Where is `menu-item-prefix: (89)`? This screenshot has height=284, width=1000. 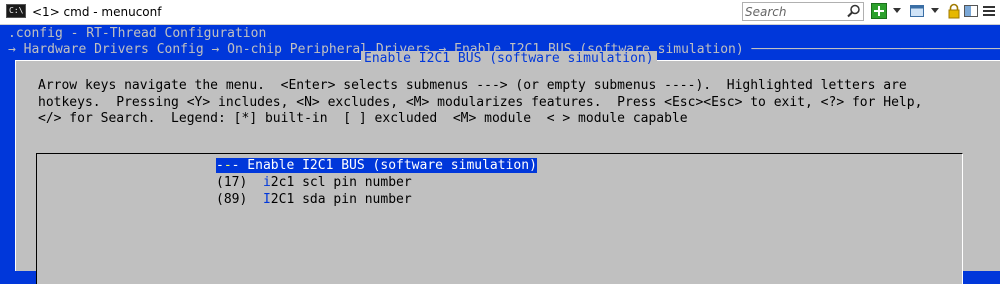
menu-item-prefix: (89) is located at coordinates (239, 199).